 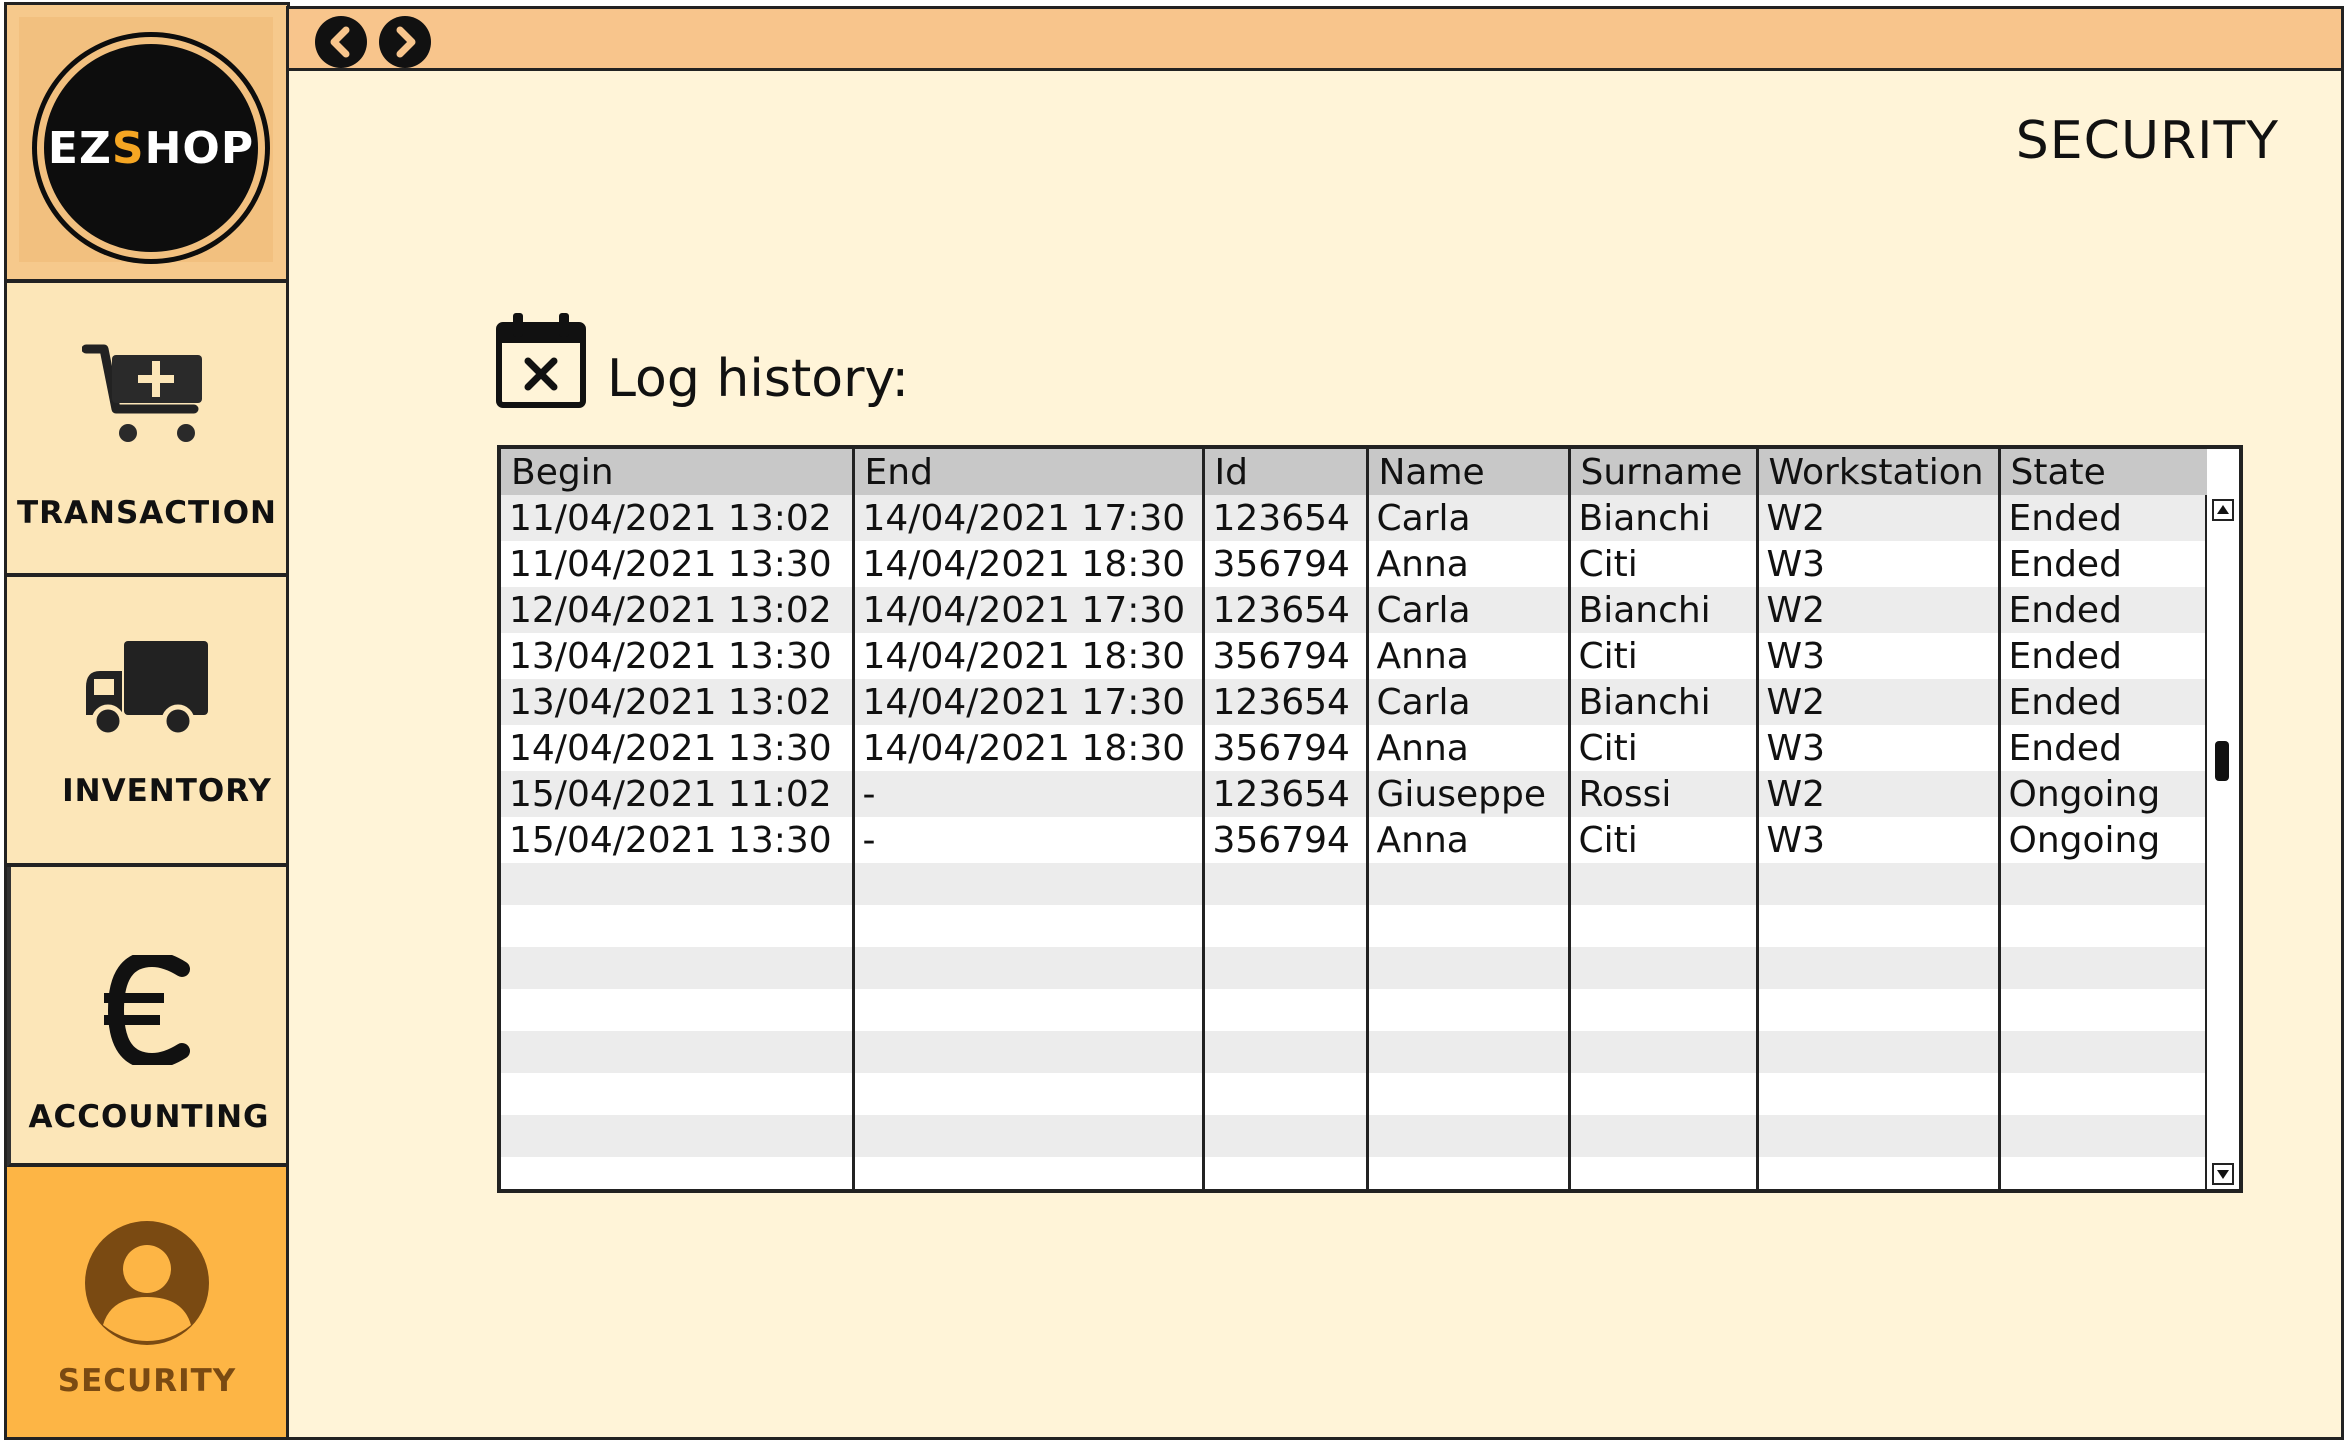 I want to click on column-header-workstation: Workstation, so click(x=1879, y=472).